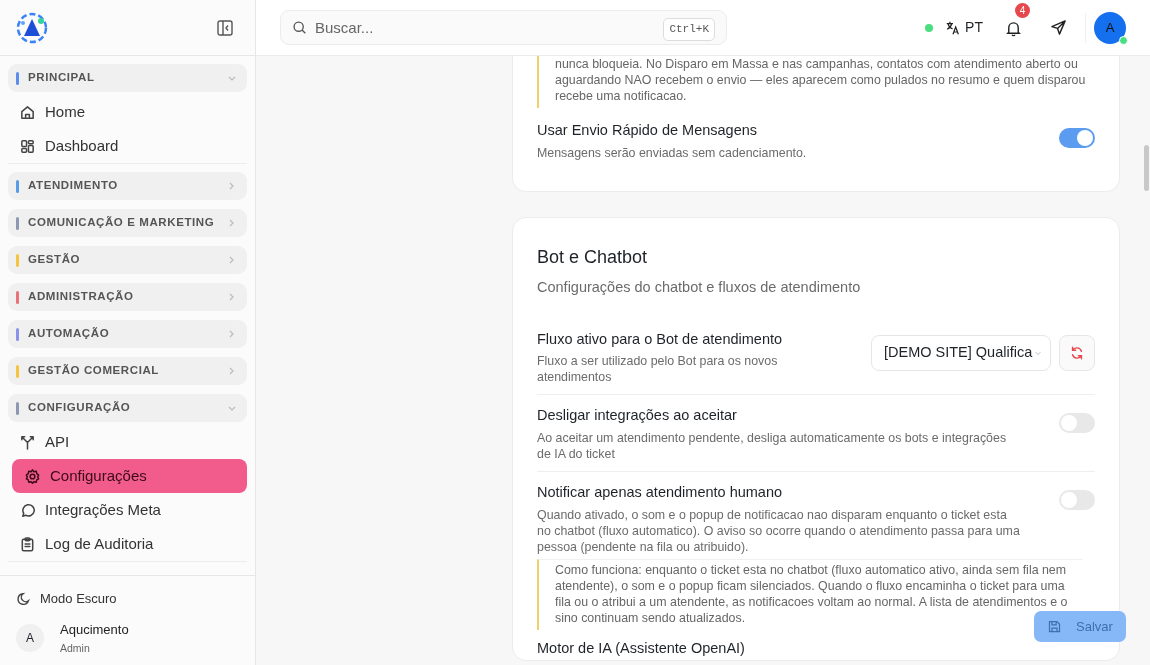  What do you see at coordinates (122, 223) in the screenshot?
I see `group-label: COMUNICAÇÃO E MARKETING` at bounding box center [122, 223].